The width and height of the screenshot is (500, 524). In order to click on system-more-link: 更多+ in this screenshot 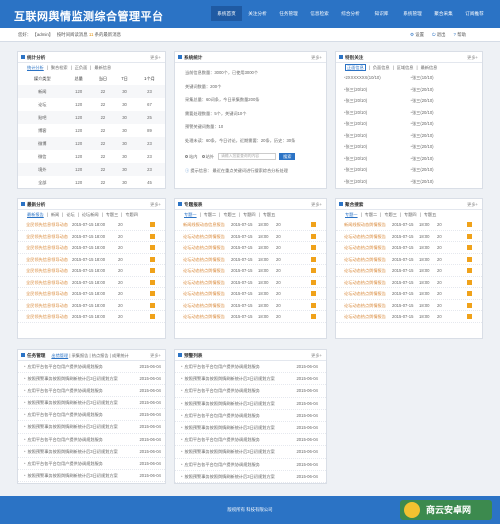, I will do `click(316, 57)`.